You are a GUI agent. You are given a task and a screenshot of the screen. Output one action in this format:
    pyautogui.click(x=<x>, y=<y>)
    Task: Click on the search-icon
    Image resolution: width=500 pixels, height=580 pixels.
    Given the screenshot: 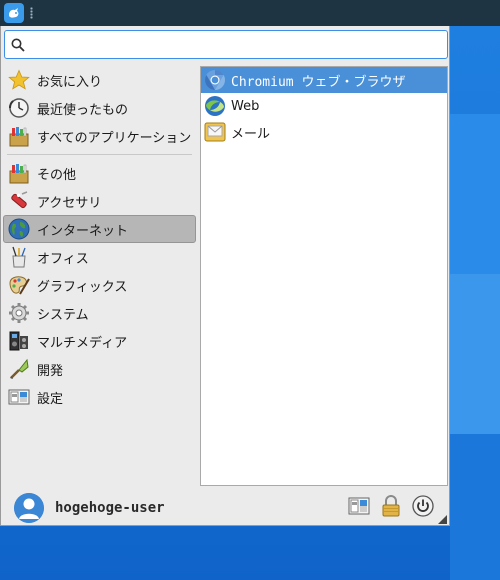 What is the action you would take?
    pyautogui.click(x=18, y=45)
    